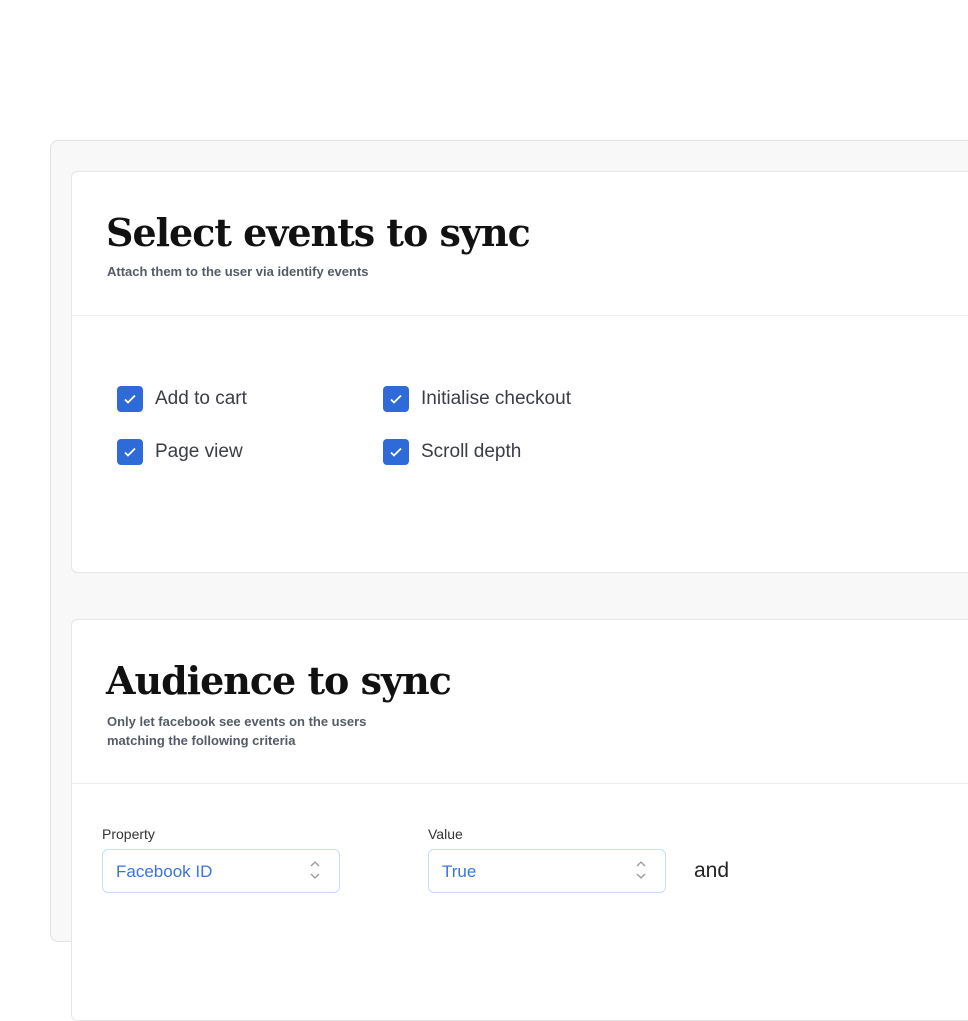  I want to click on events-title: Select events to sync, so click(318, 232).